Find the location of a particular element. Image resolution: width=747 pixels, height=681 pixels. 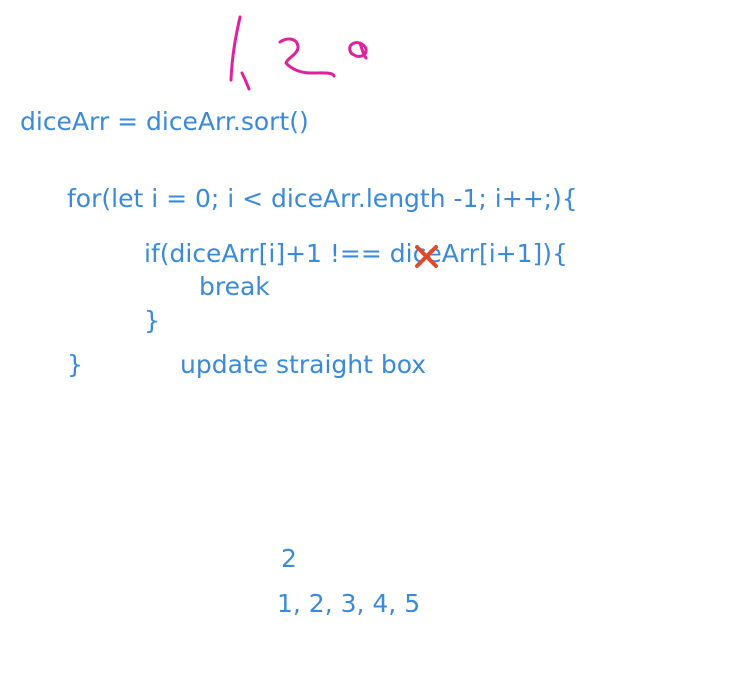

code-line-if-close: } is located at coordinates (152, 320).